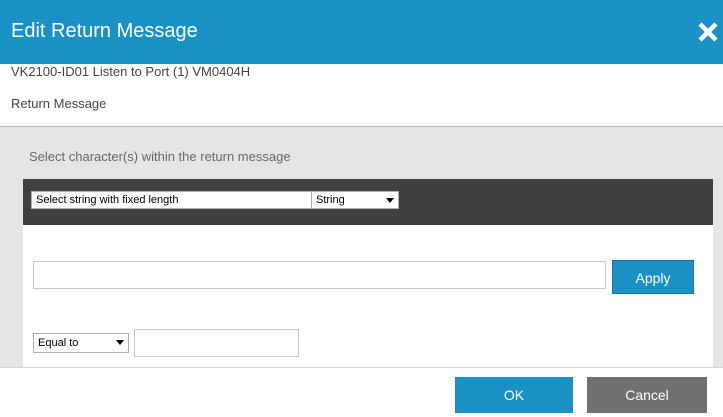 The height and width of the screenshot is (417, 723). Describe the element at coordinates (131, 71) in the screenshot. I see `device-port-label: VK2100-ID01 Listen to Port (1) VM0404H` at that location.